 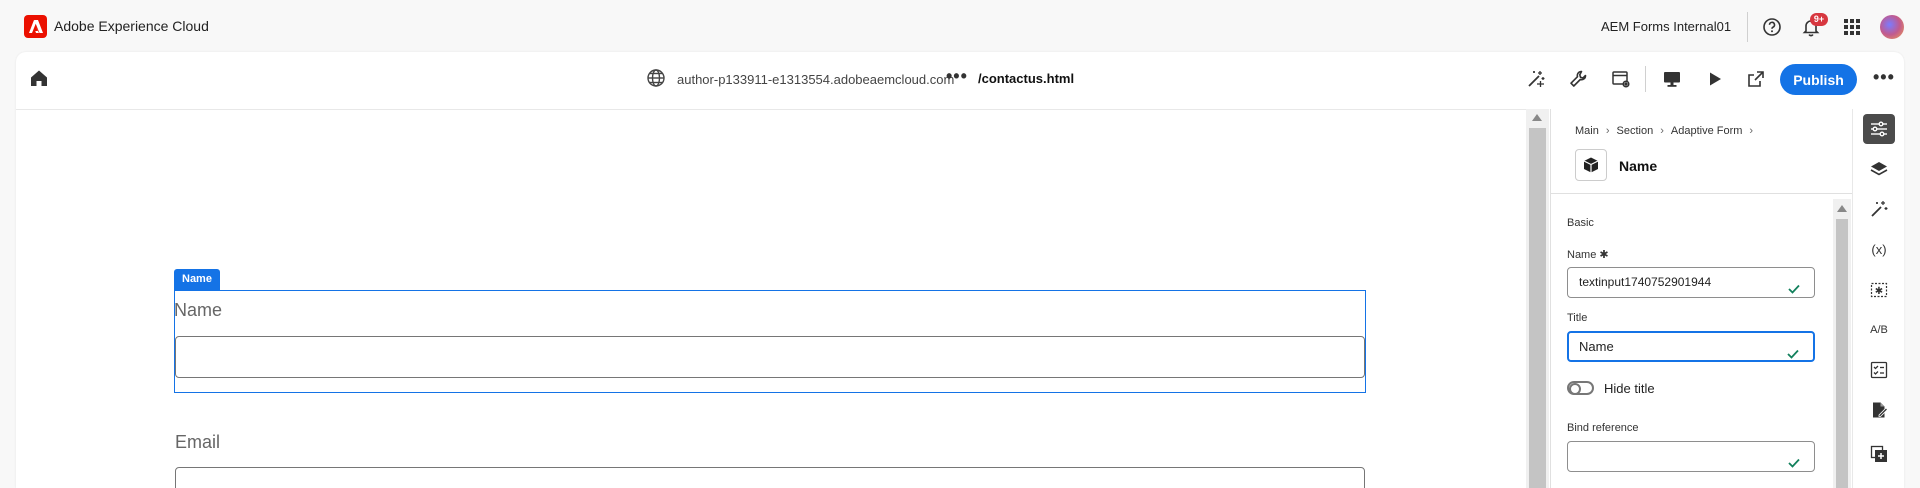 I want to click on name-prop-input: textinput1740752901944, so click(x=1691, y=282).